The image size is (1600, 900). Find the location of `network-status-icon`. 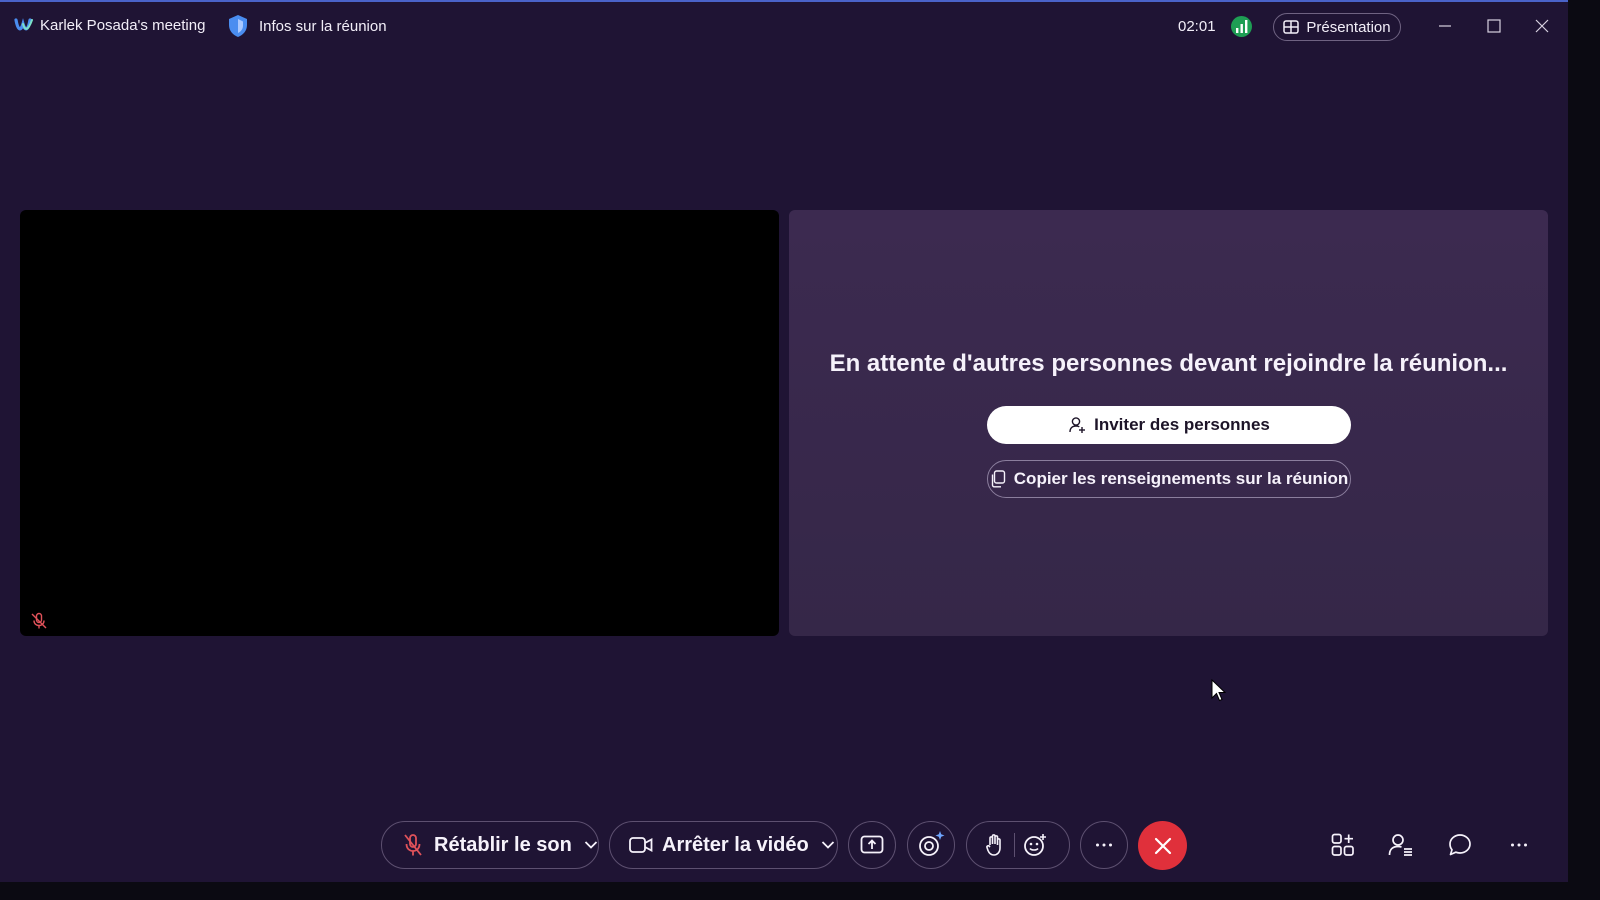

network-status-icon is located at coordinates (1241, 26).